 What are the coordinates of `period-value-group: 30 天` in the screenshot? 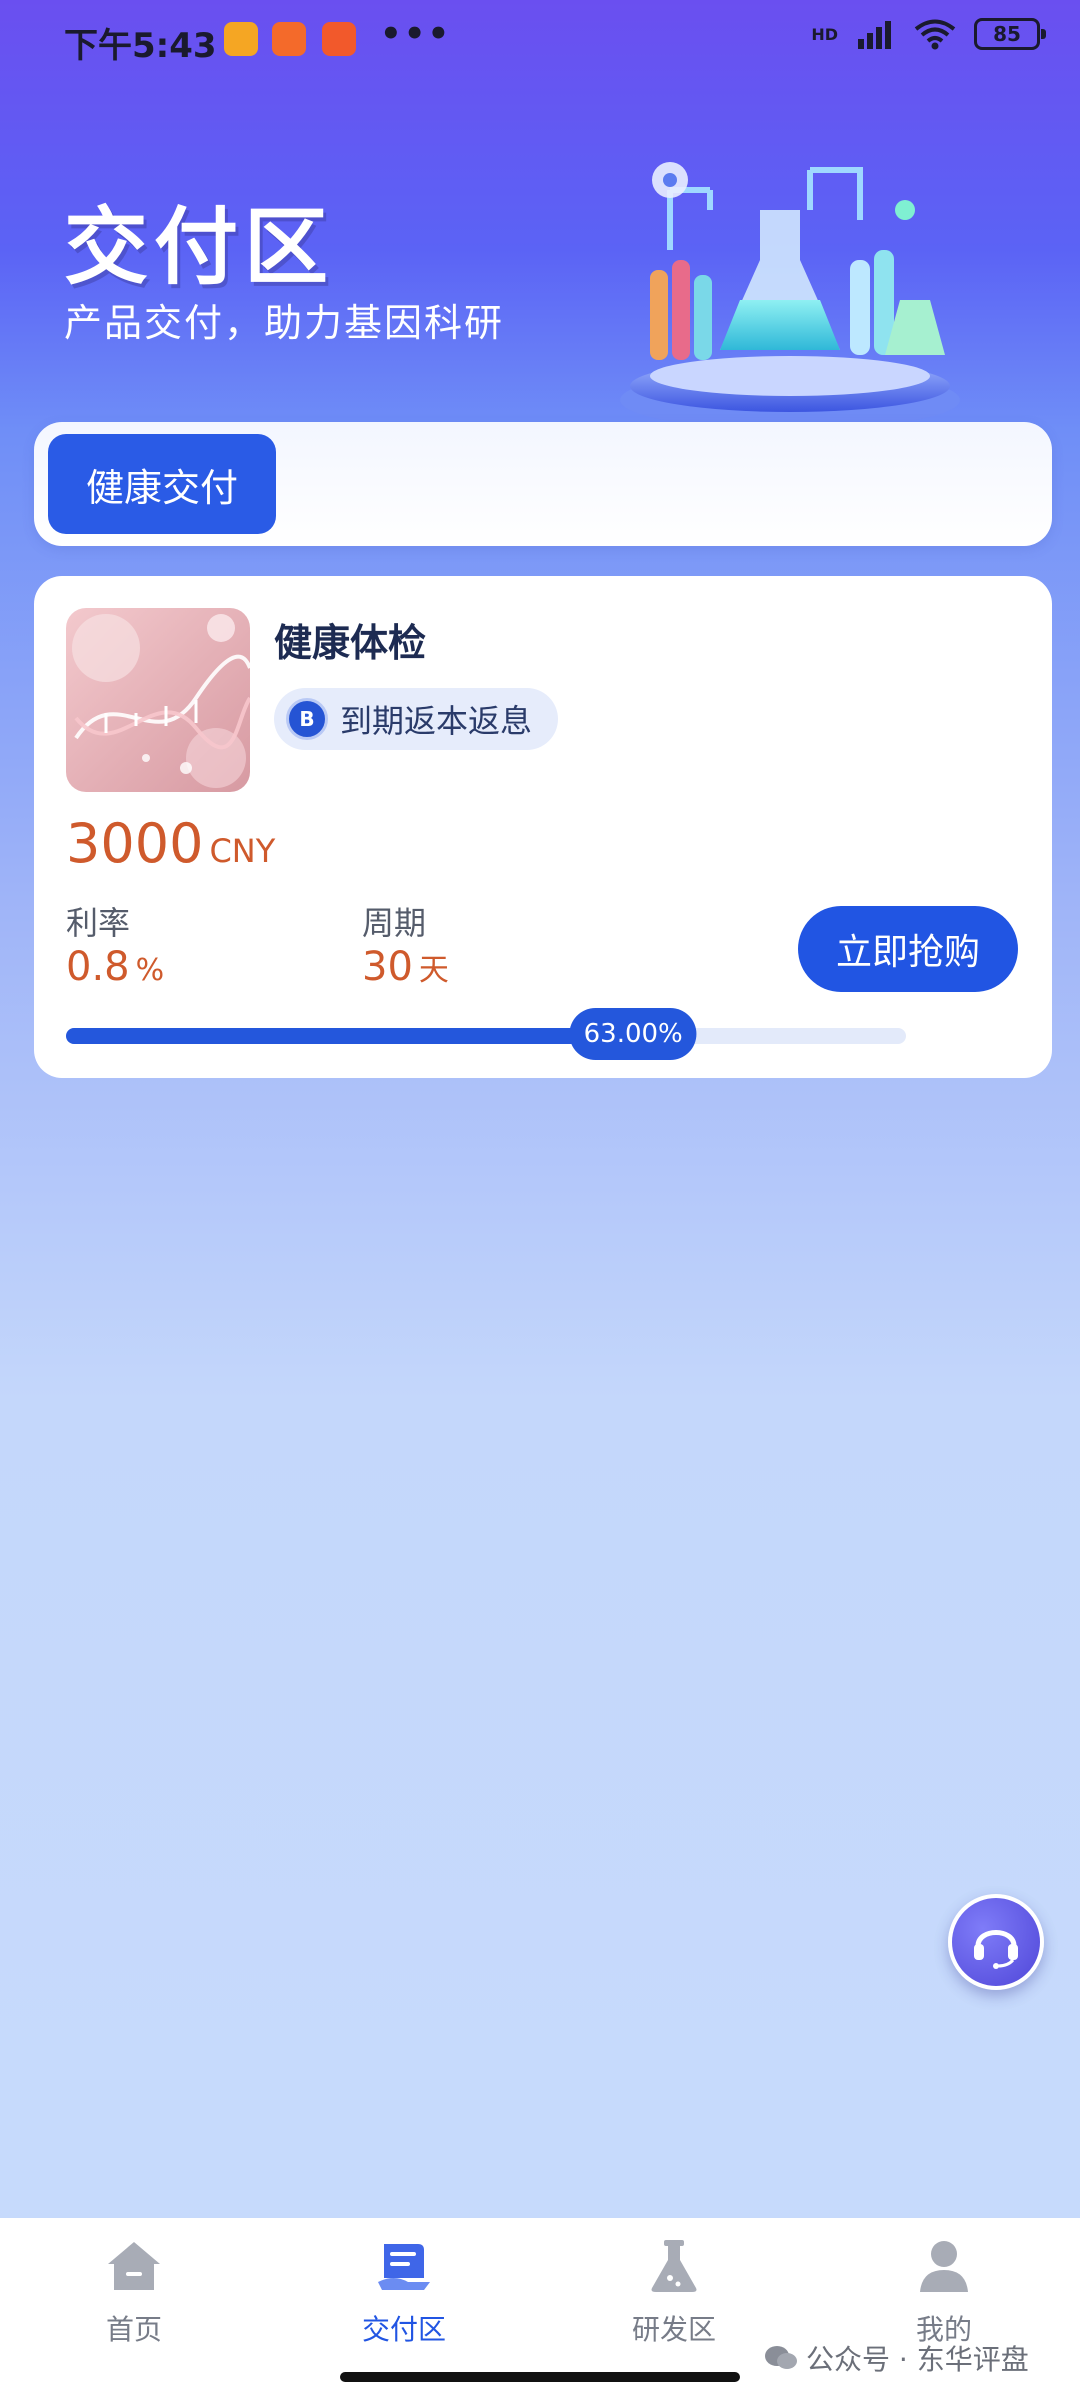 It's located at (405, 967).